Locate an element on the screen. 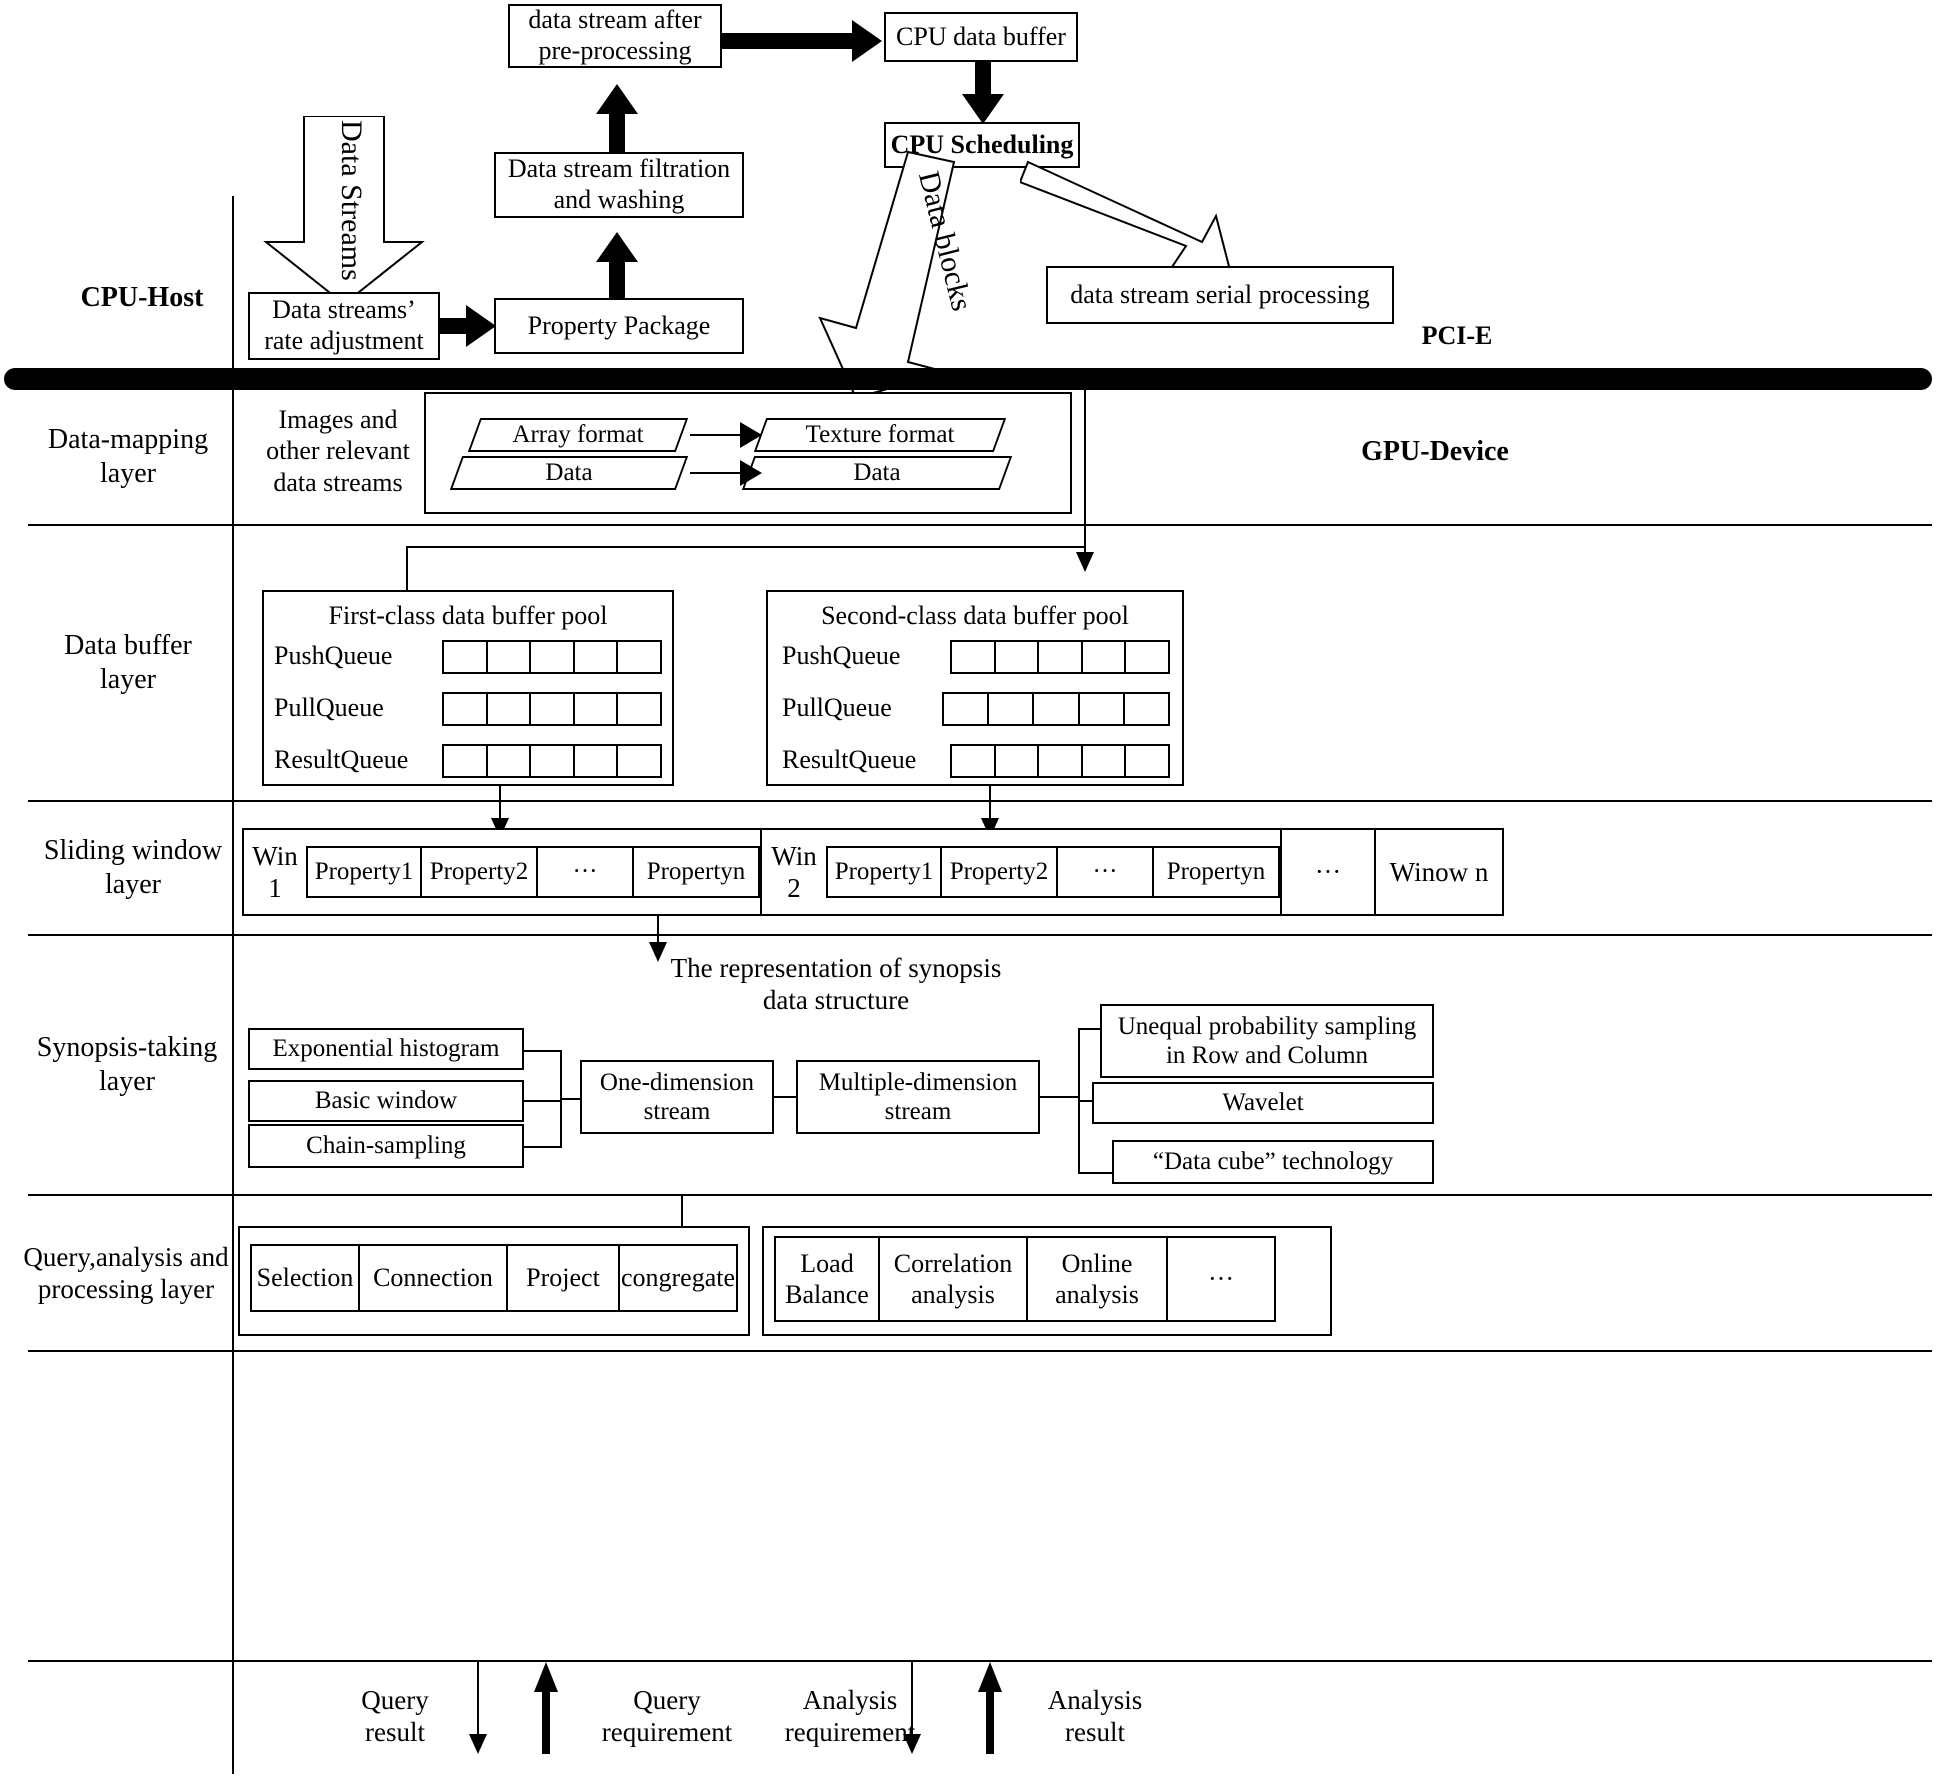 The image size is (1936, 1776). window-2-label: Win 2 is located at coordinates (794, 871).